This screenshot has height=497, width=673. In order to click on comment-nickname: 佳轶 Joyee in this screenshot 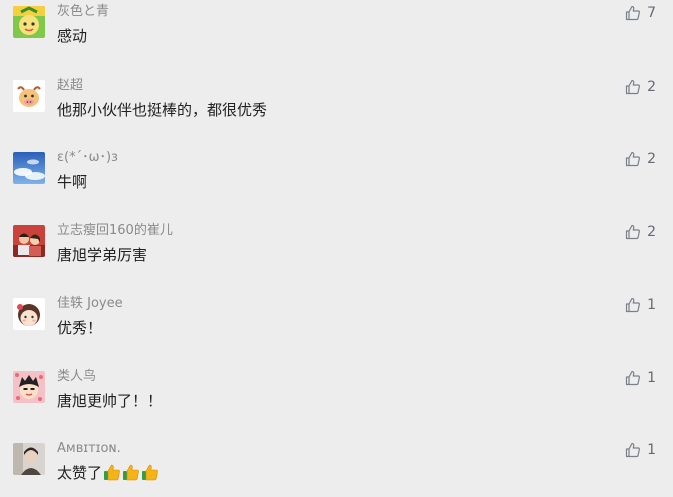, I will do `click(90, 304)`.